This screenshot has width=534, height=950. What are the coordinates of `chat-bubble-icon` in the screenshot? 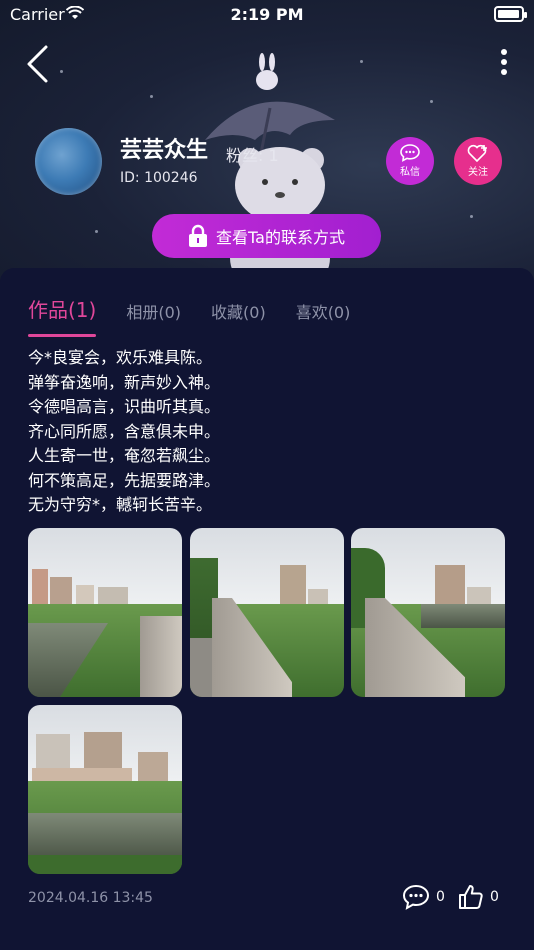 It's located at (410, 153).